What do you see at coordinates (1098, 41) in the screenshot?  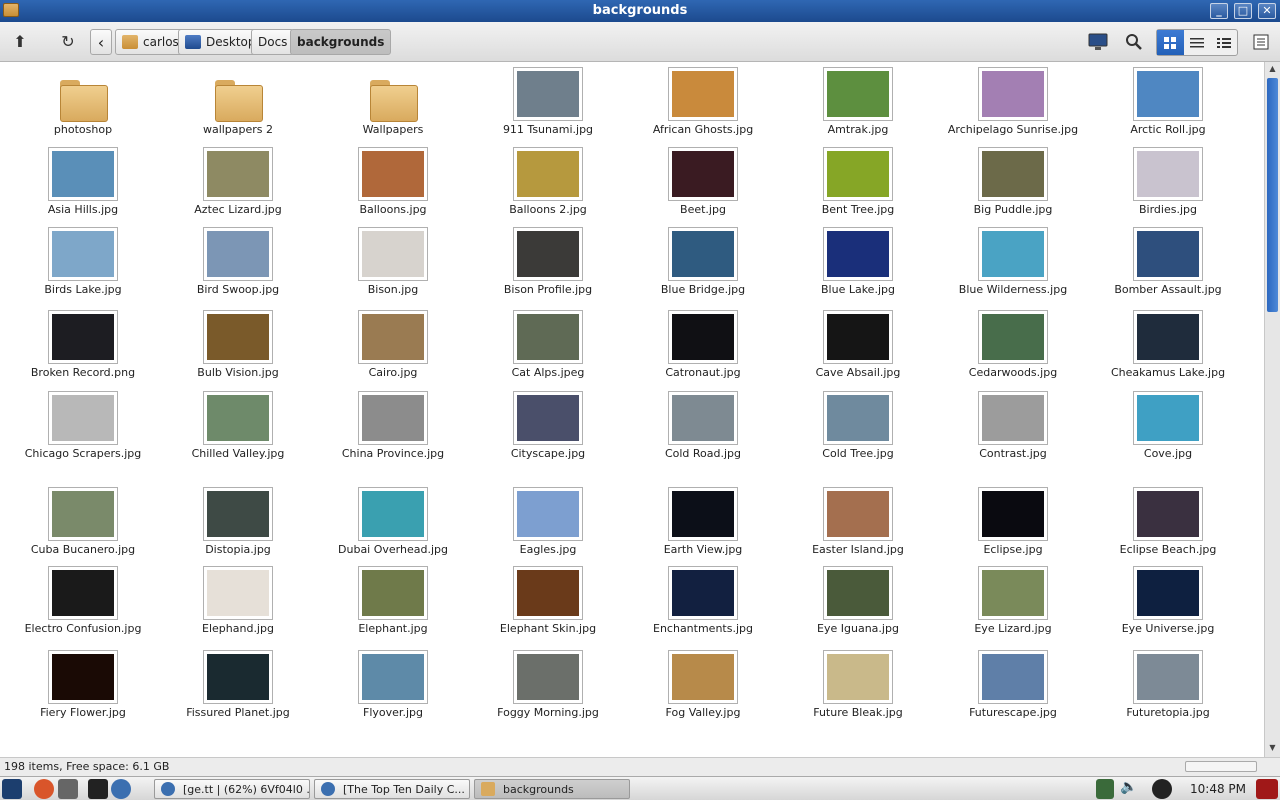 I see `computer-icon` at bounding box center [1098, 41].